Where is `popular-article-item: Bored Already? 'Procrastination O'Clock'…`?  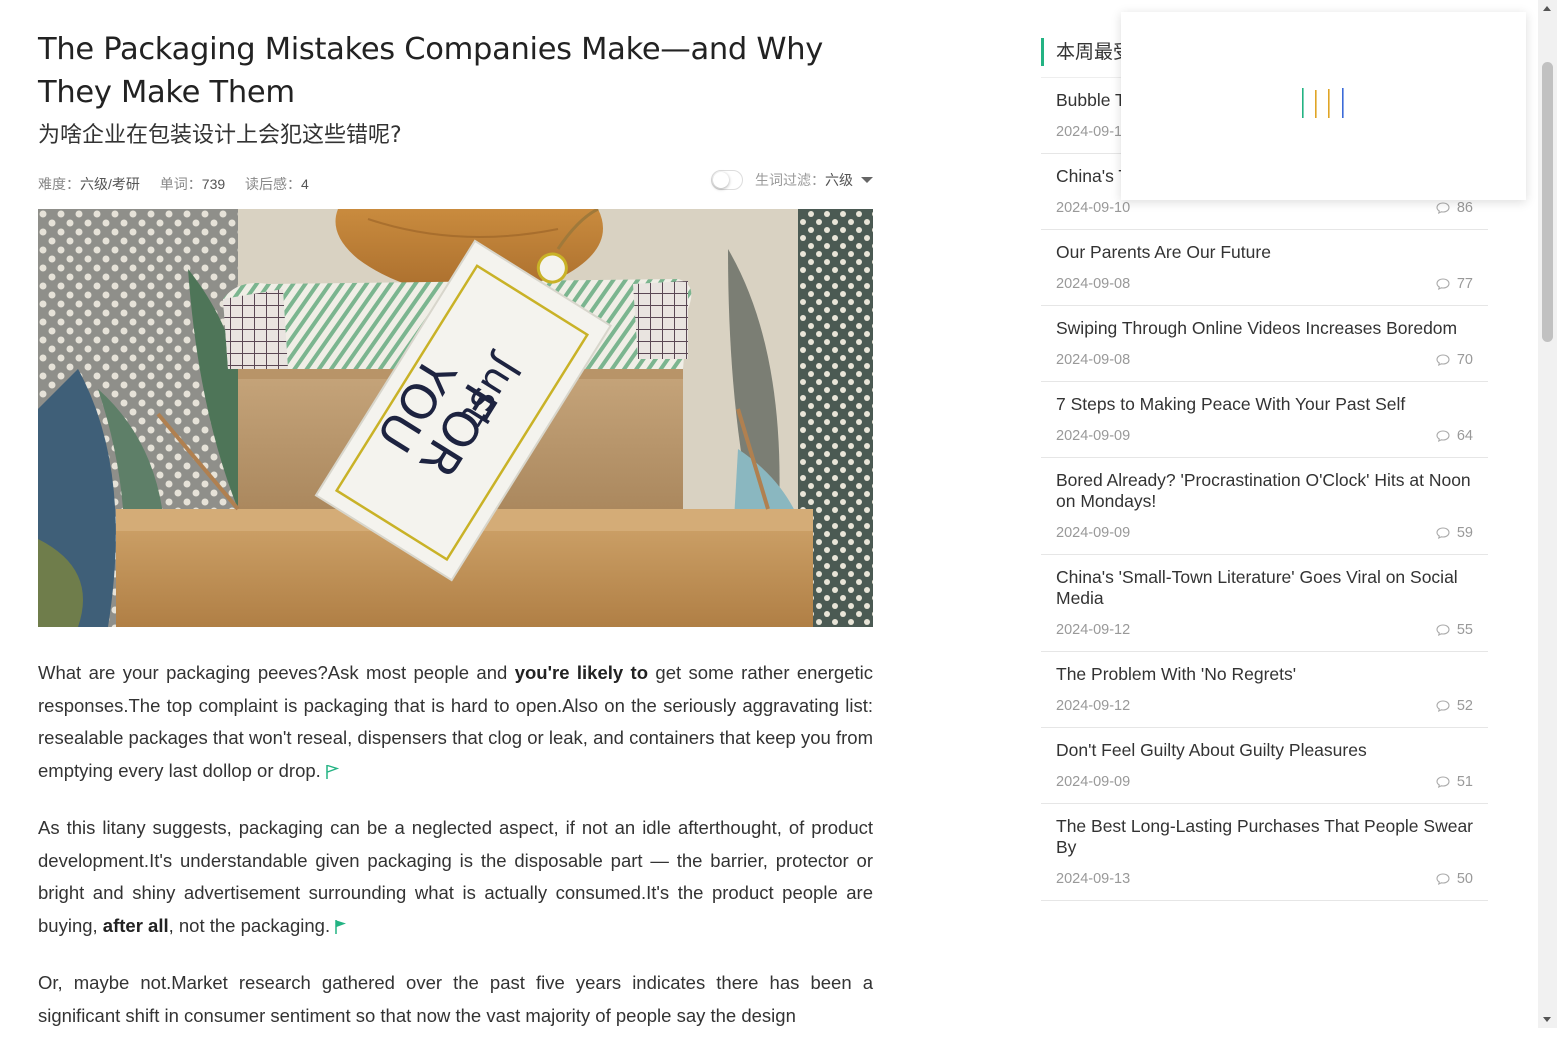 popular-article-item: Bored Already? 'Procrastination O'Clock'… is located at coordinates (1264, 506).